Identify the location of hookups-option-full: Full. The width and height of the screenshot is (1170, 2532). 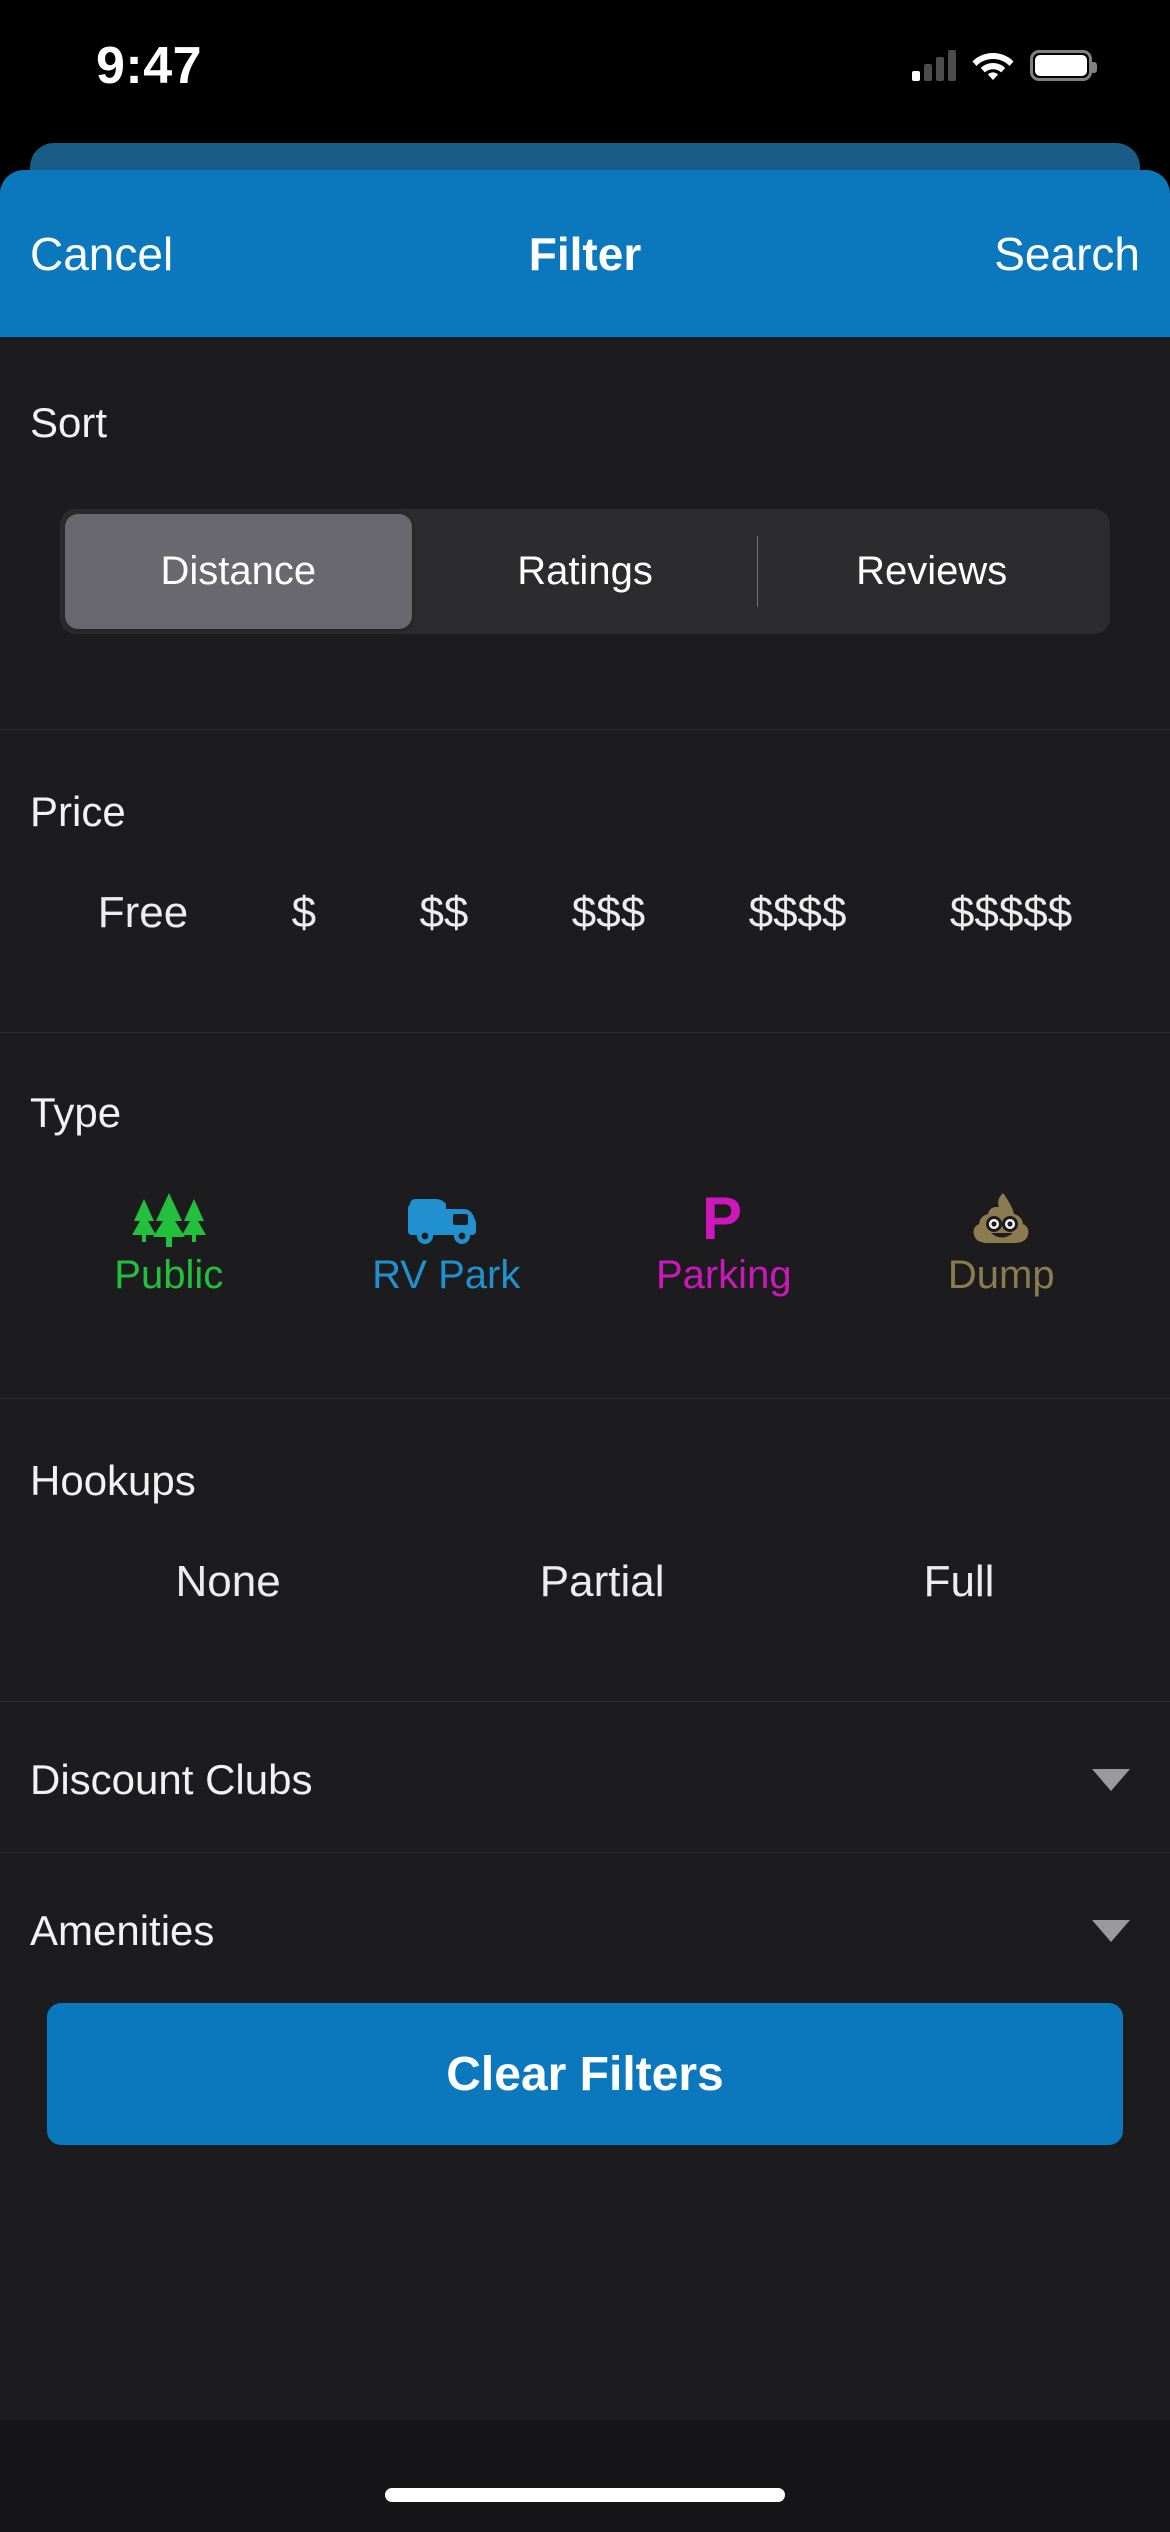
(959, 1582).